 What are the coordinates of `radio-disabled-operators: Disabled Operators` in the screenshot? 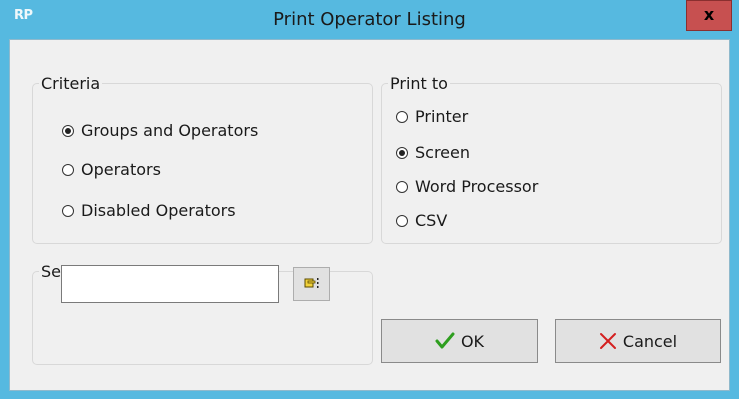 It's located at (149, 210).